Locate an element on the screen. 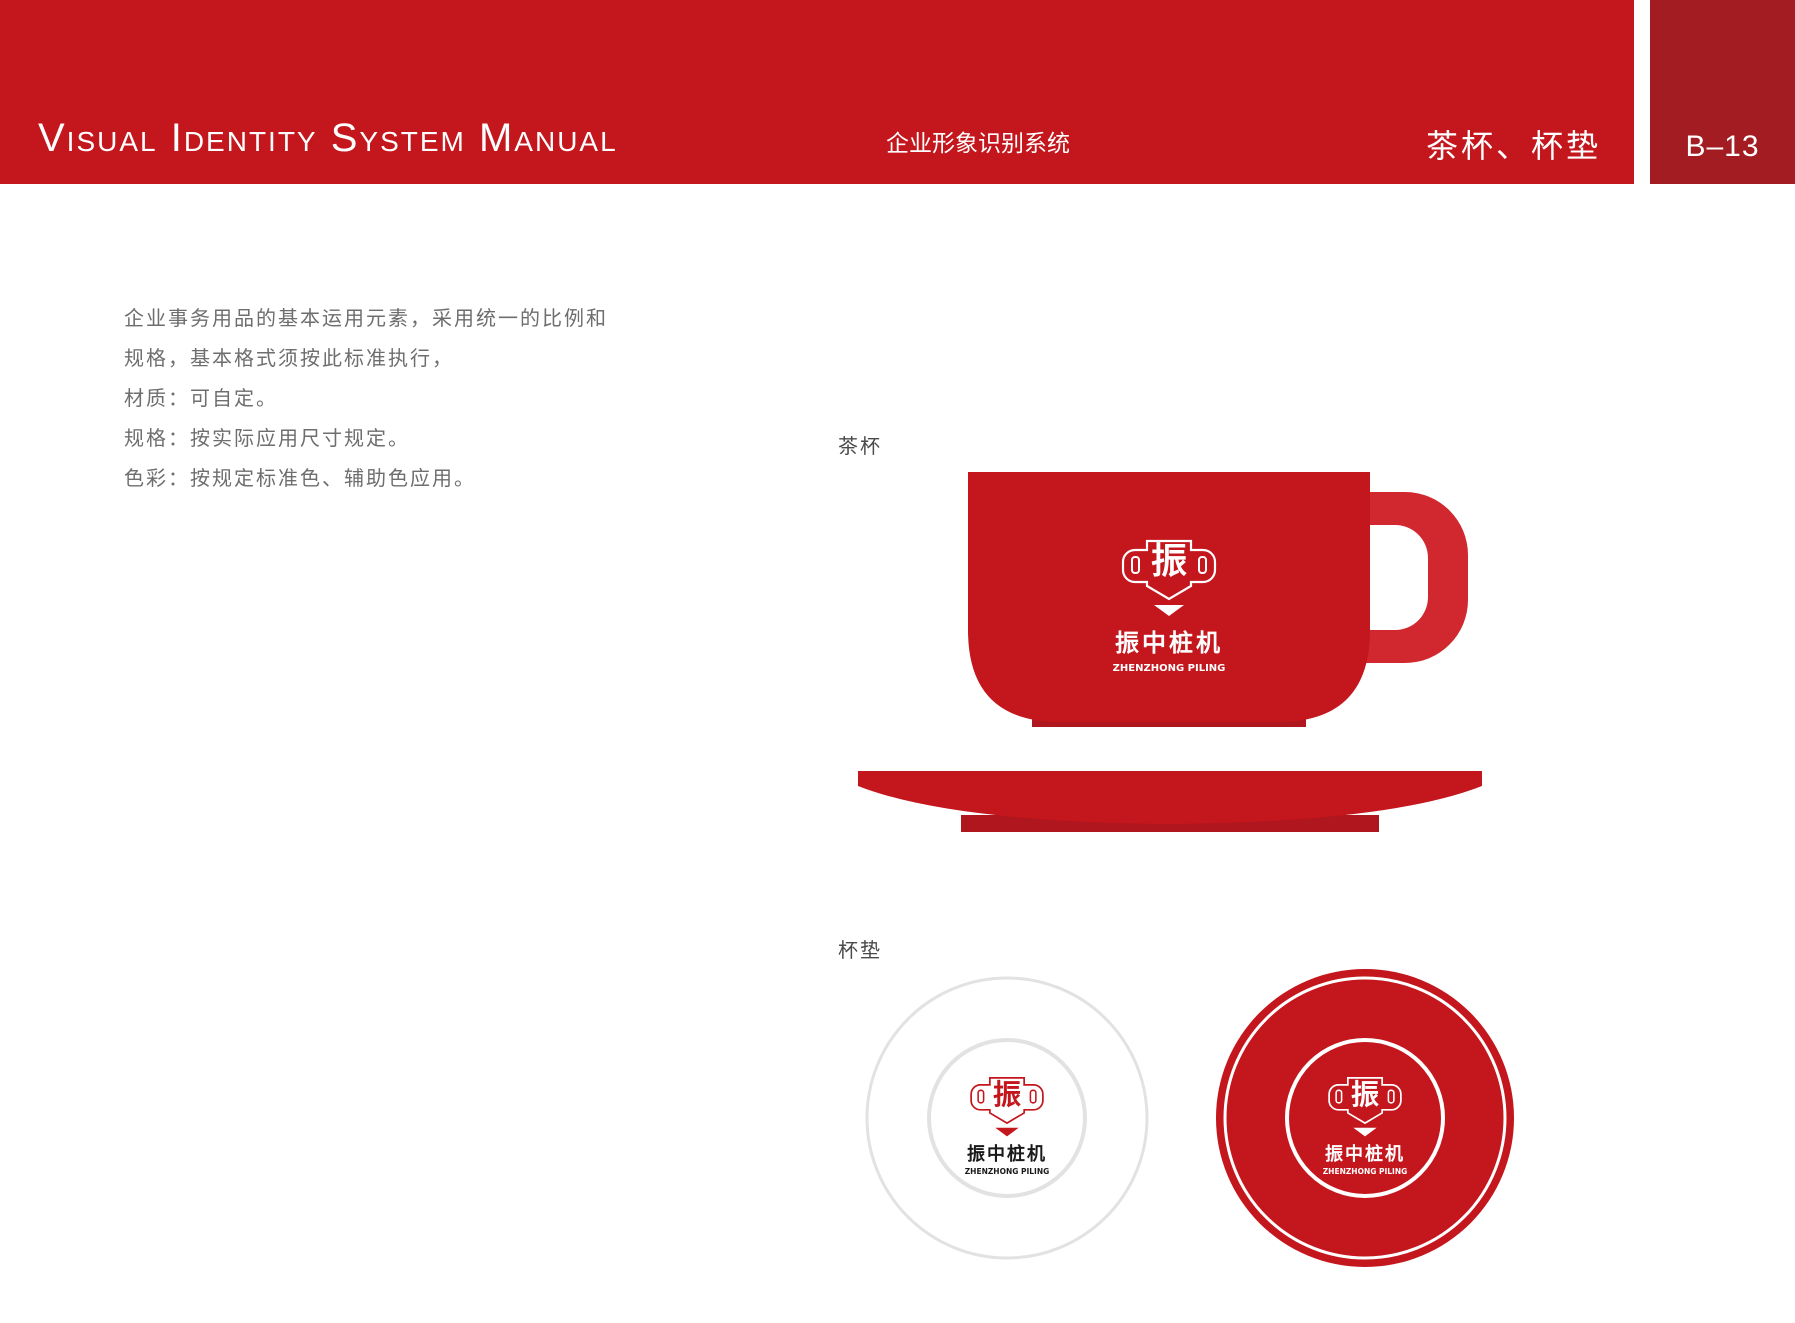 This screenshot has height=1323, width=1795. saucer-illustration is located at coordinates (1170, 801).